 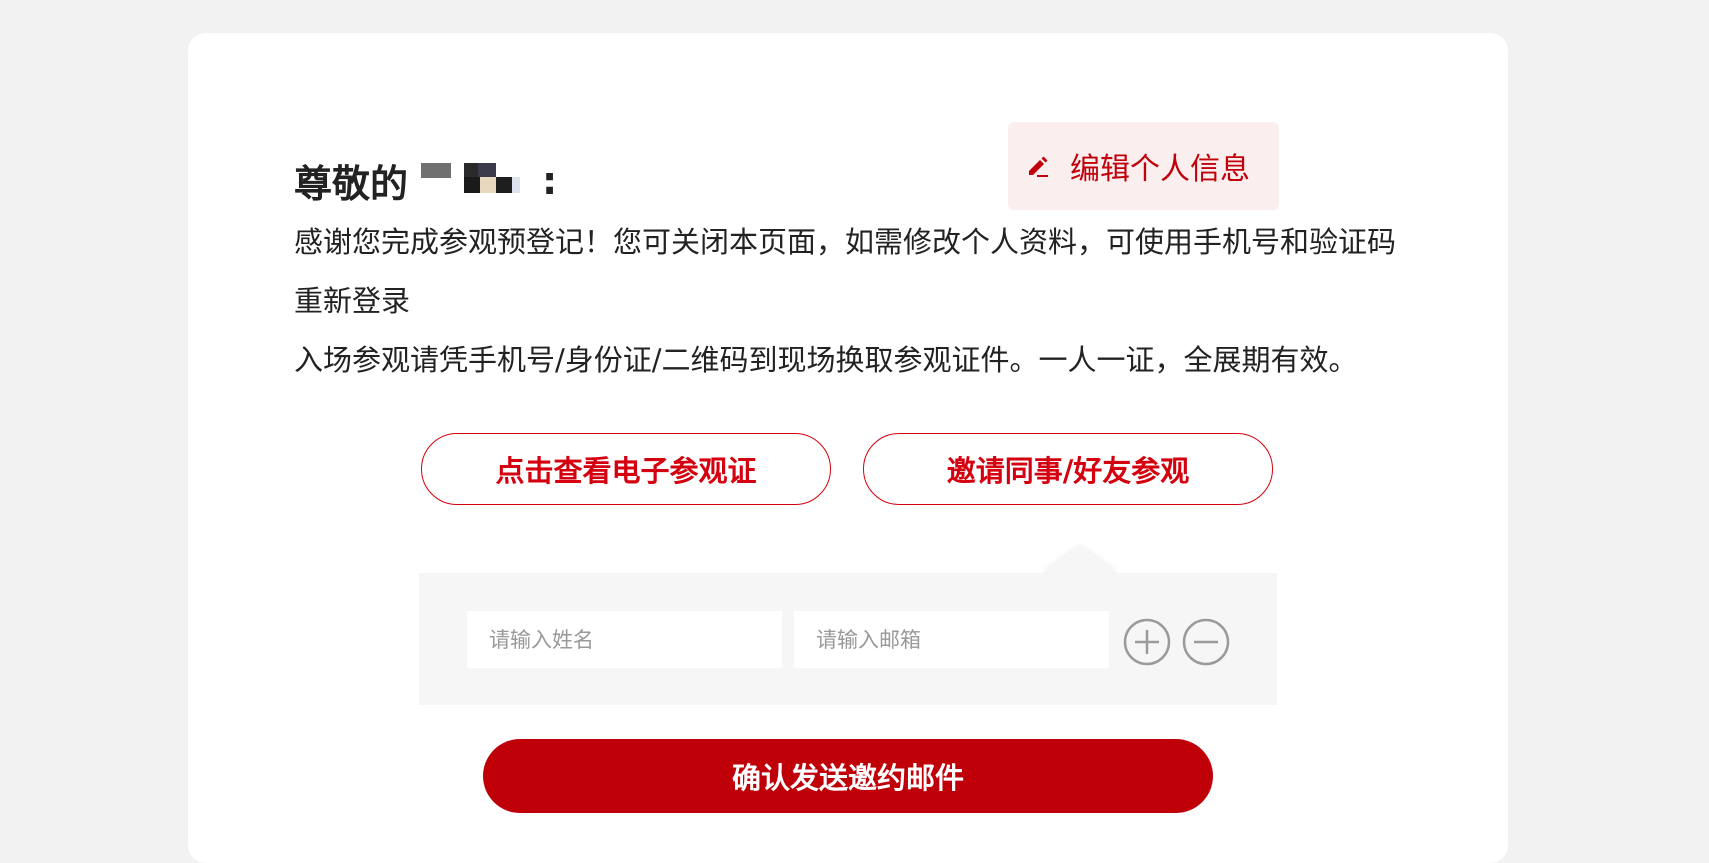 What do you see at coordinates (550, 180) in the screenshot?
I see `greeting-suffix: :` at bounding box center [550, 180].